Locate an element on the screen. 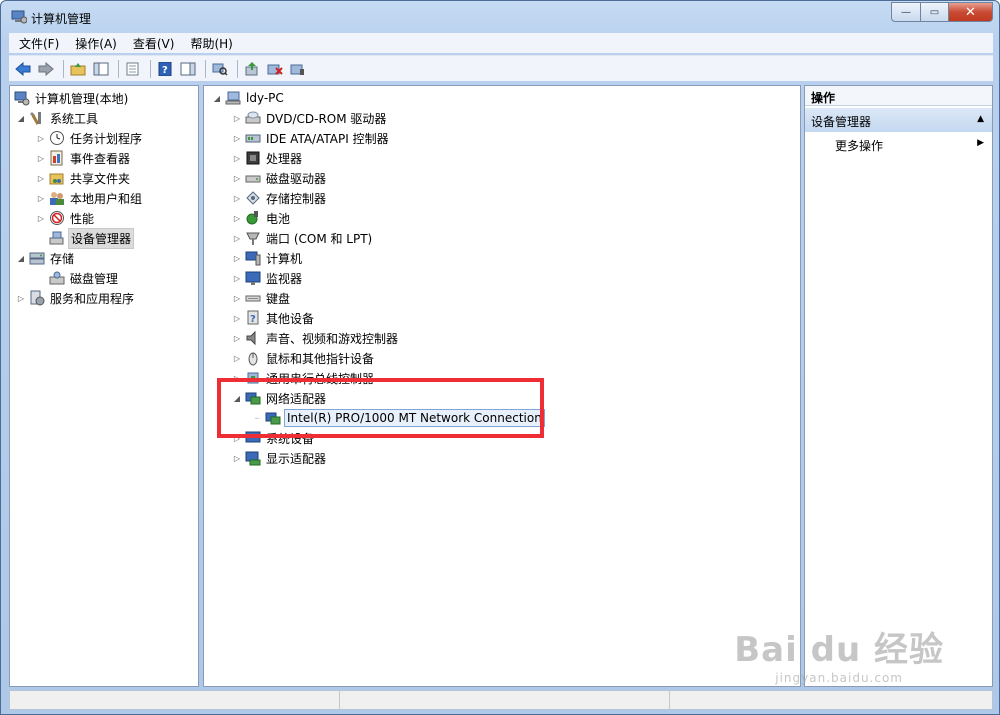 This screenshot has height=715, width=1000. device-category-label: IDE ATA/ATAPI 控制器 is located at coordinates (327, 138).